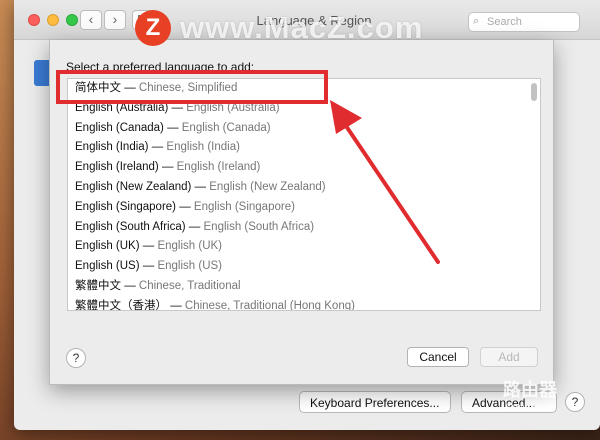 Image resolution: width=600 pixels, height=440 pixels. Describe the element at coordinates (385, 182) in the screenshot. I see `annotation-arrow-icon` at that location.